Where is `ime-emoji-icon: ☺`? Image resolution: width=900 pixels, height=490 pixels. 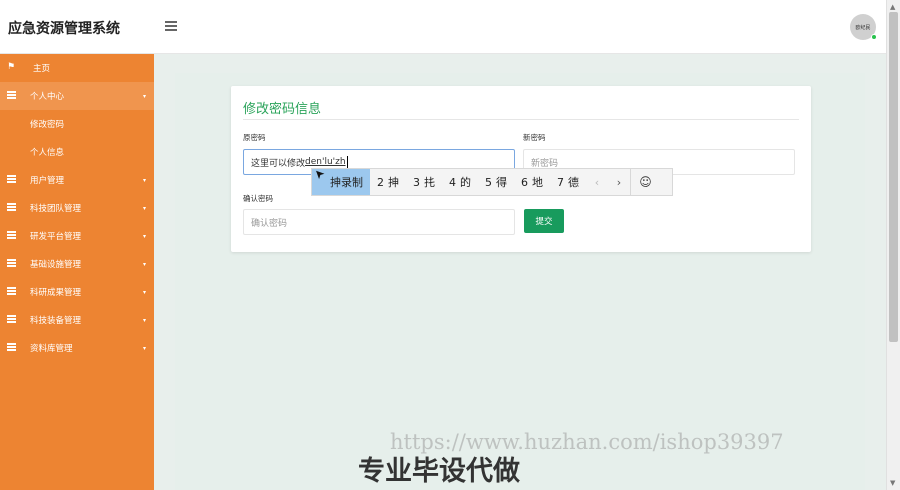
ime-emoji-icon: ☺ is located at coordinates (645, 182).